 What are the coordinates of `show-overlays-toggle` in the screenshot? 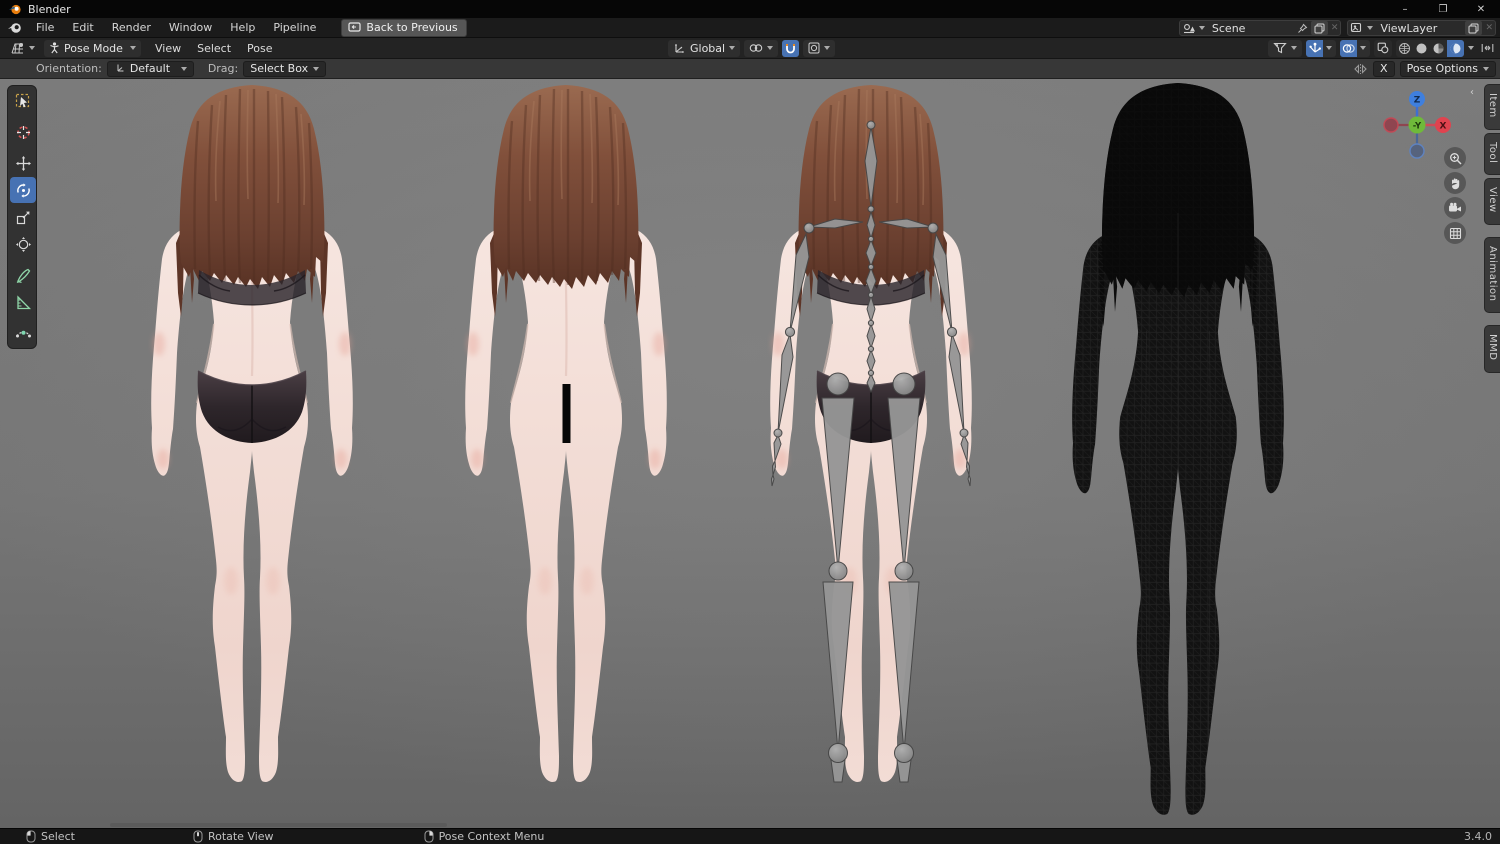 It's located at (1348, 48).